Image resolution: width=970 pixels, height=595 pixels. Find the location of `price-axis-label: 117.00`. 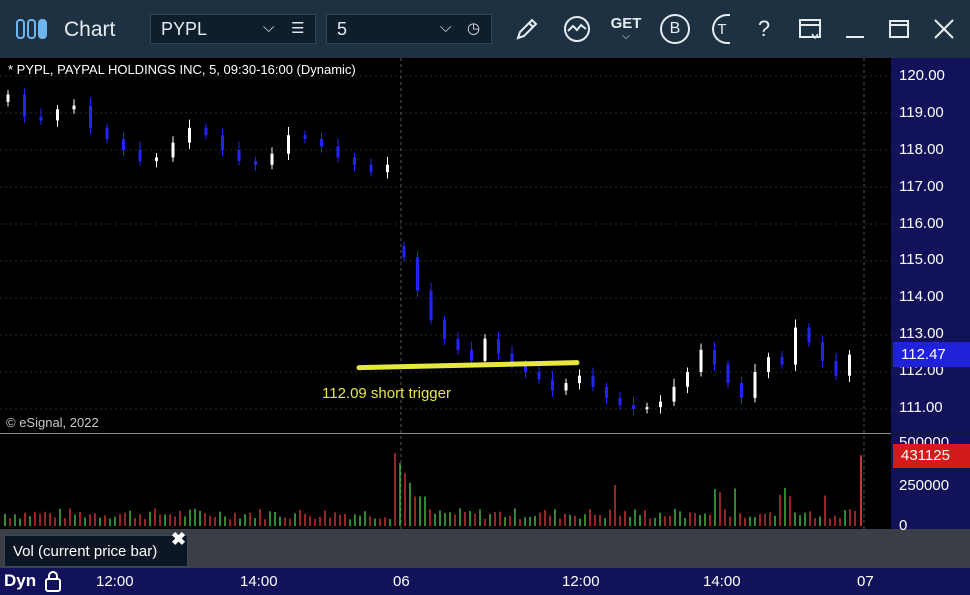

price-axis-label: 117.00 is located at coordinates (921, 186).